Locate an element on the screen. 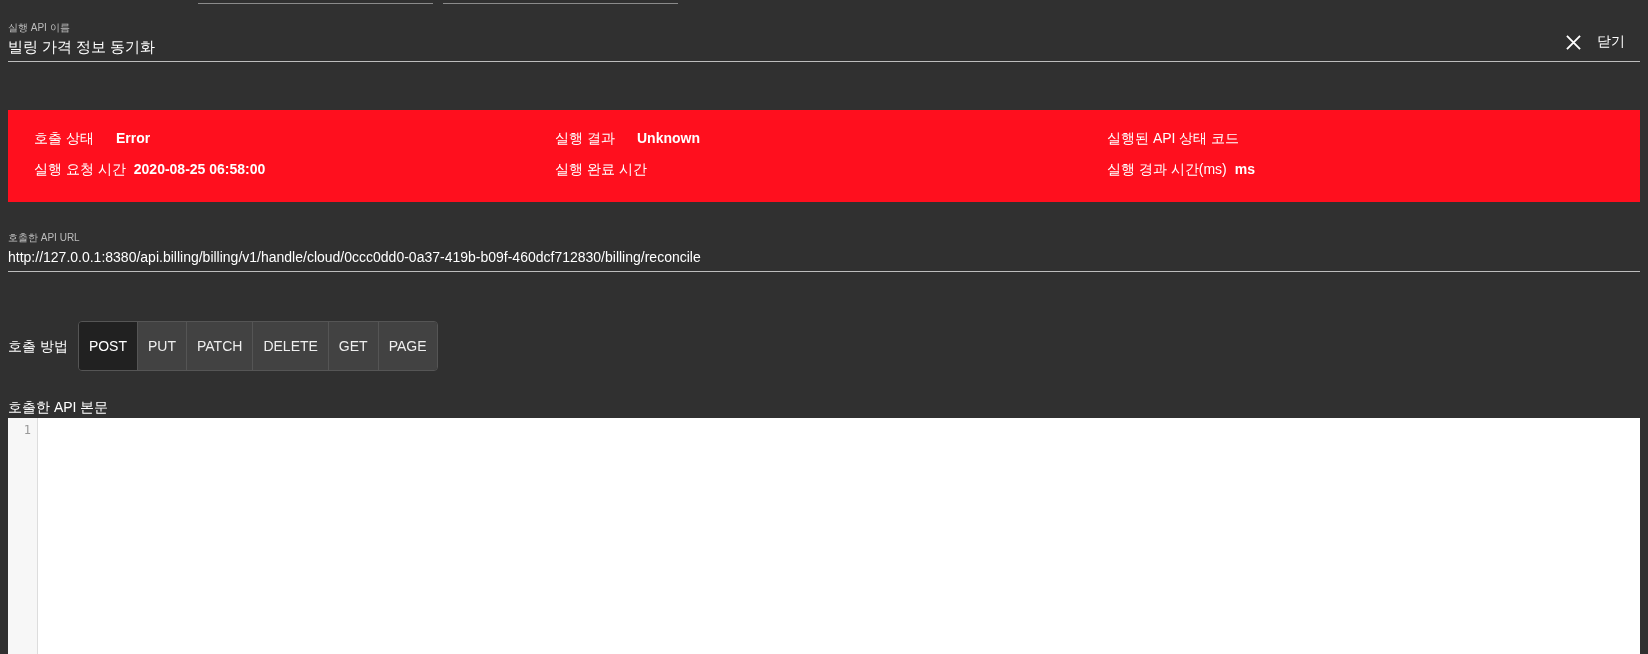  method-button: GET is located at coordinates (352, 346).